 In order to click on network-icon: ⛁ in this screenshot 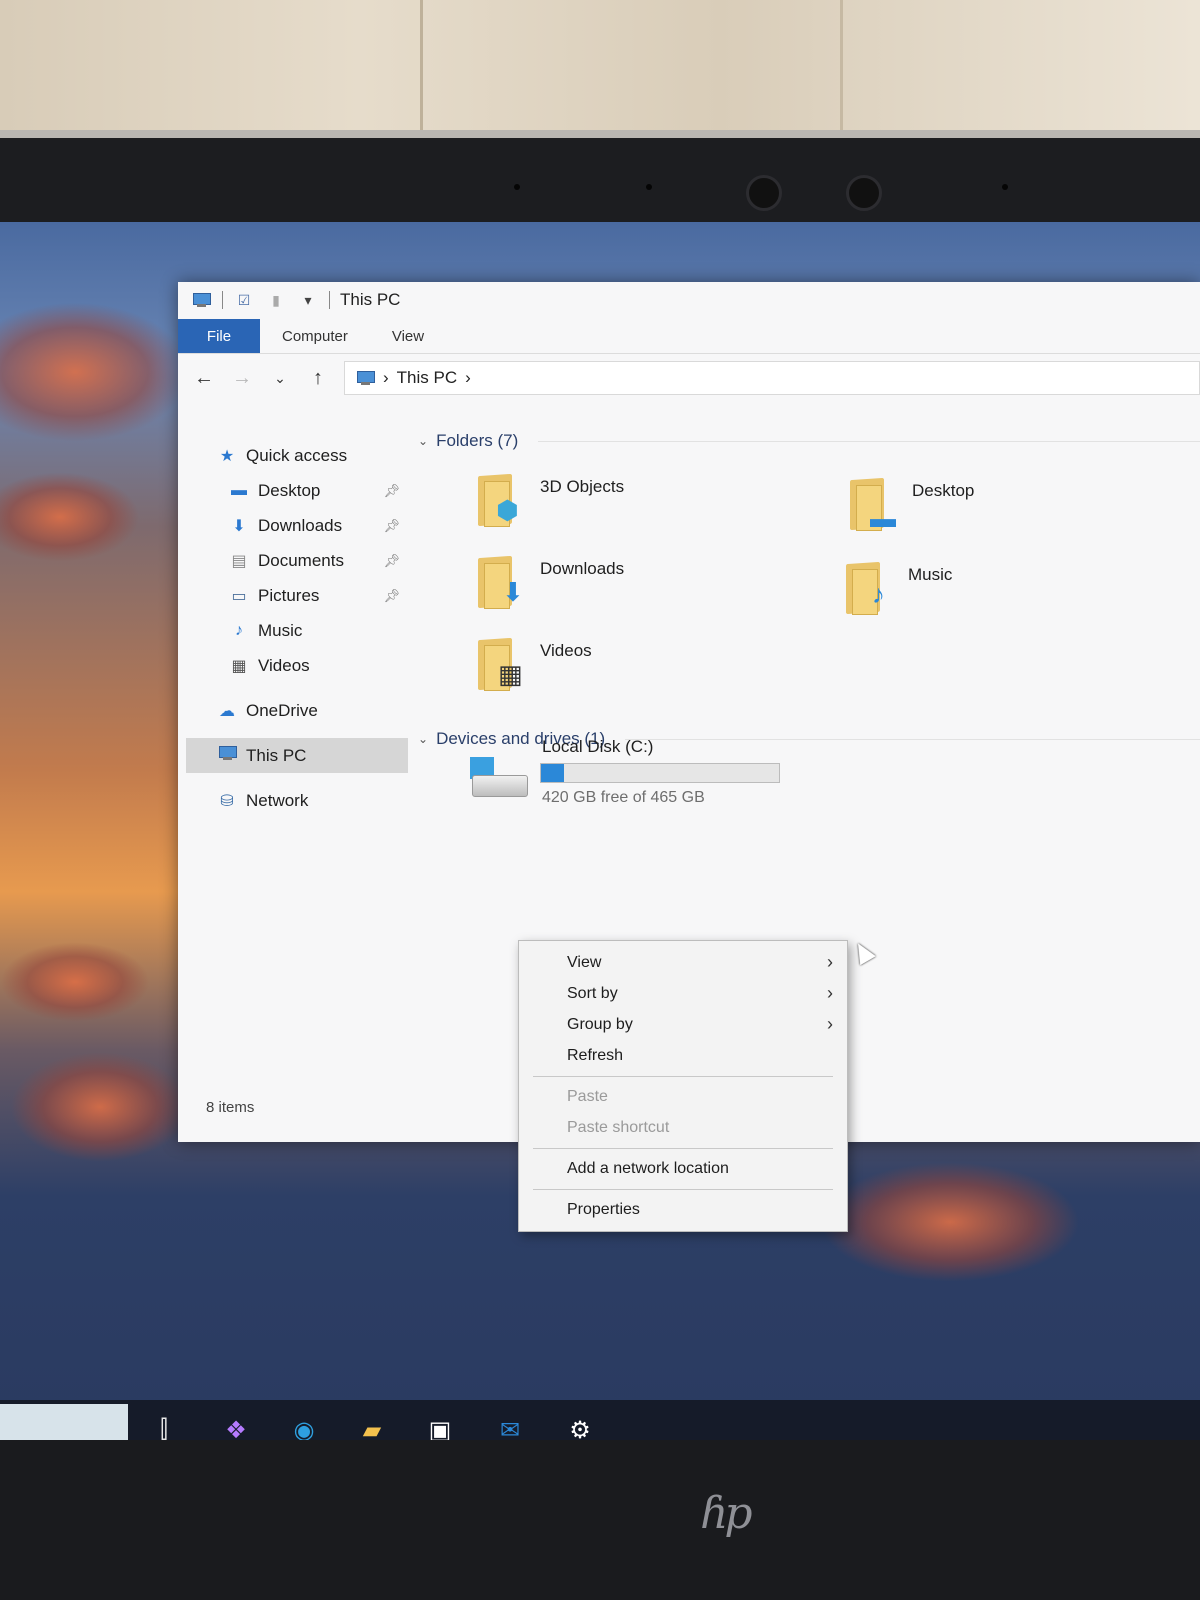, I will do `click(227, 801)`.